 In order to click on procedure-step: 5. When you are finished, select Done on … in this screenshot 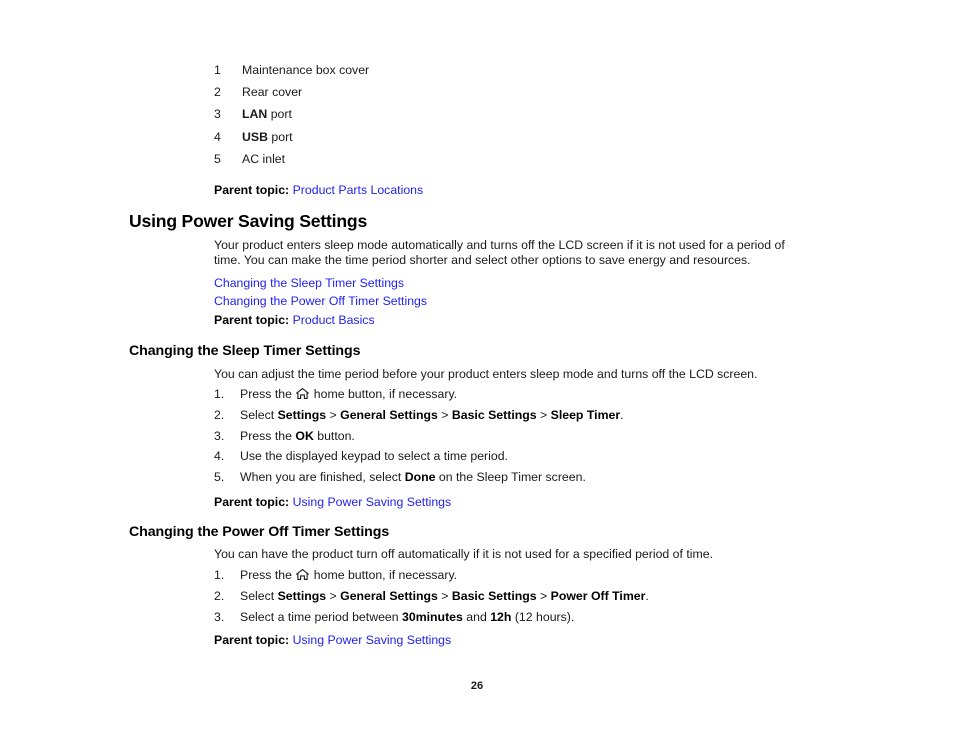, I will do `click(534, 480)`.